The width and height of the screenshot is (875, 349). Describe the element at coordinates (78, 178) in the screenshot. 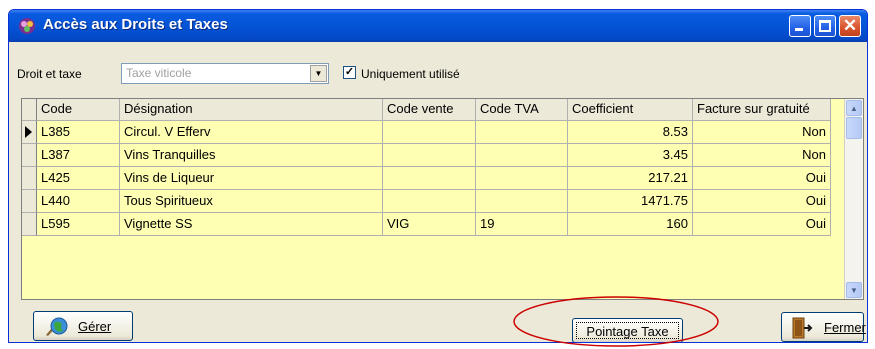

I see `cell-code: L425` at that location.